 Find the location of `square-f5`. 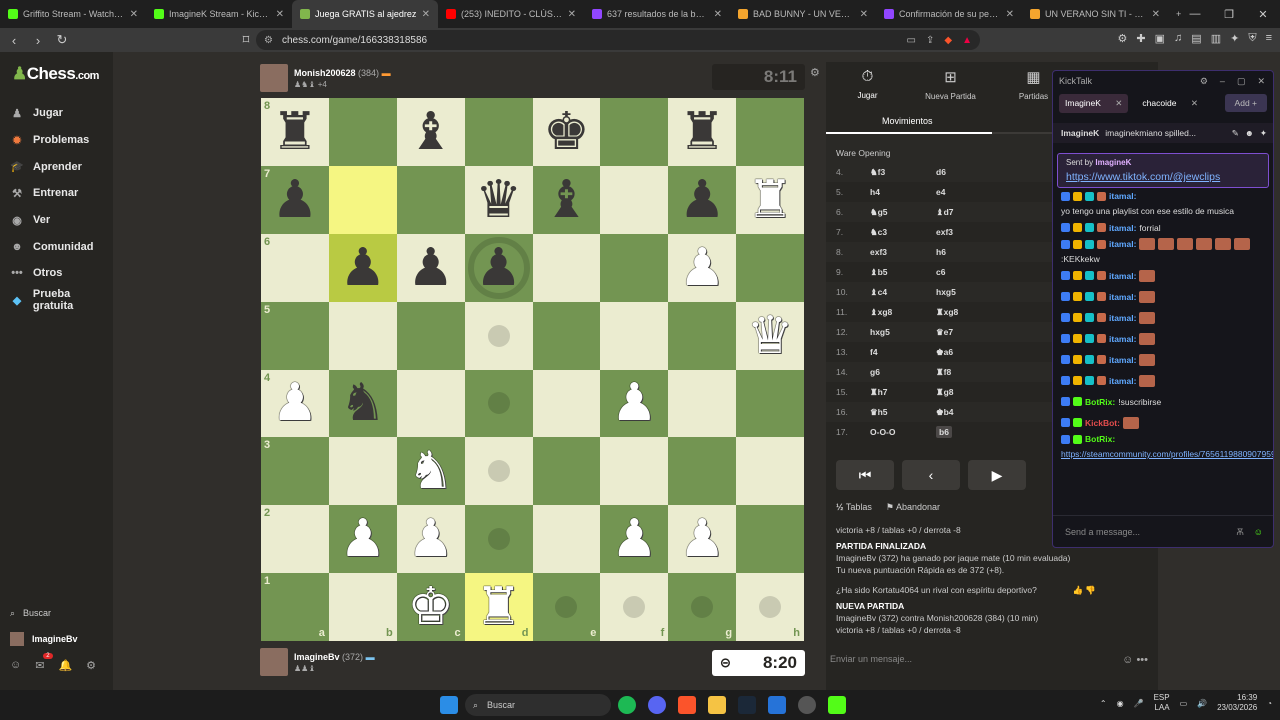

square-f5 is located at coordinates (634, 335).